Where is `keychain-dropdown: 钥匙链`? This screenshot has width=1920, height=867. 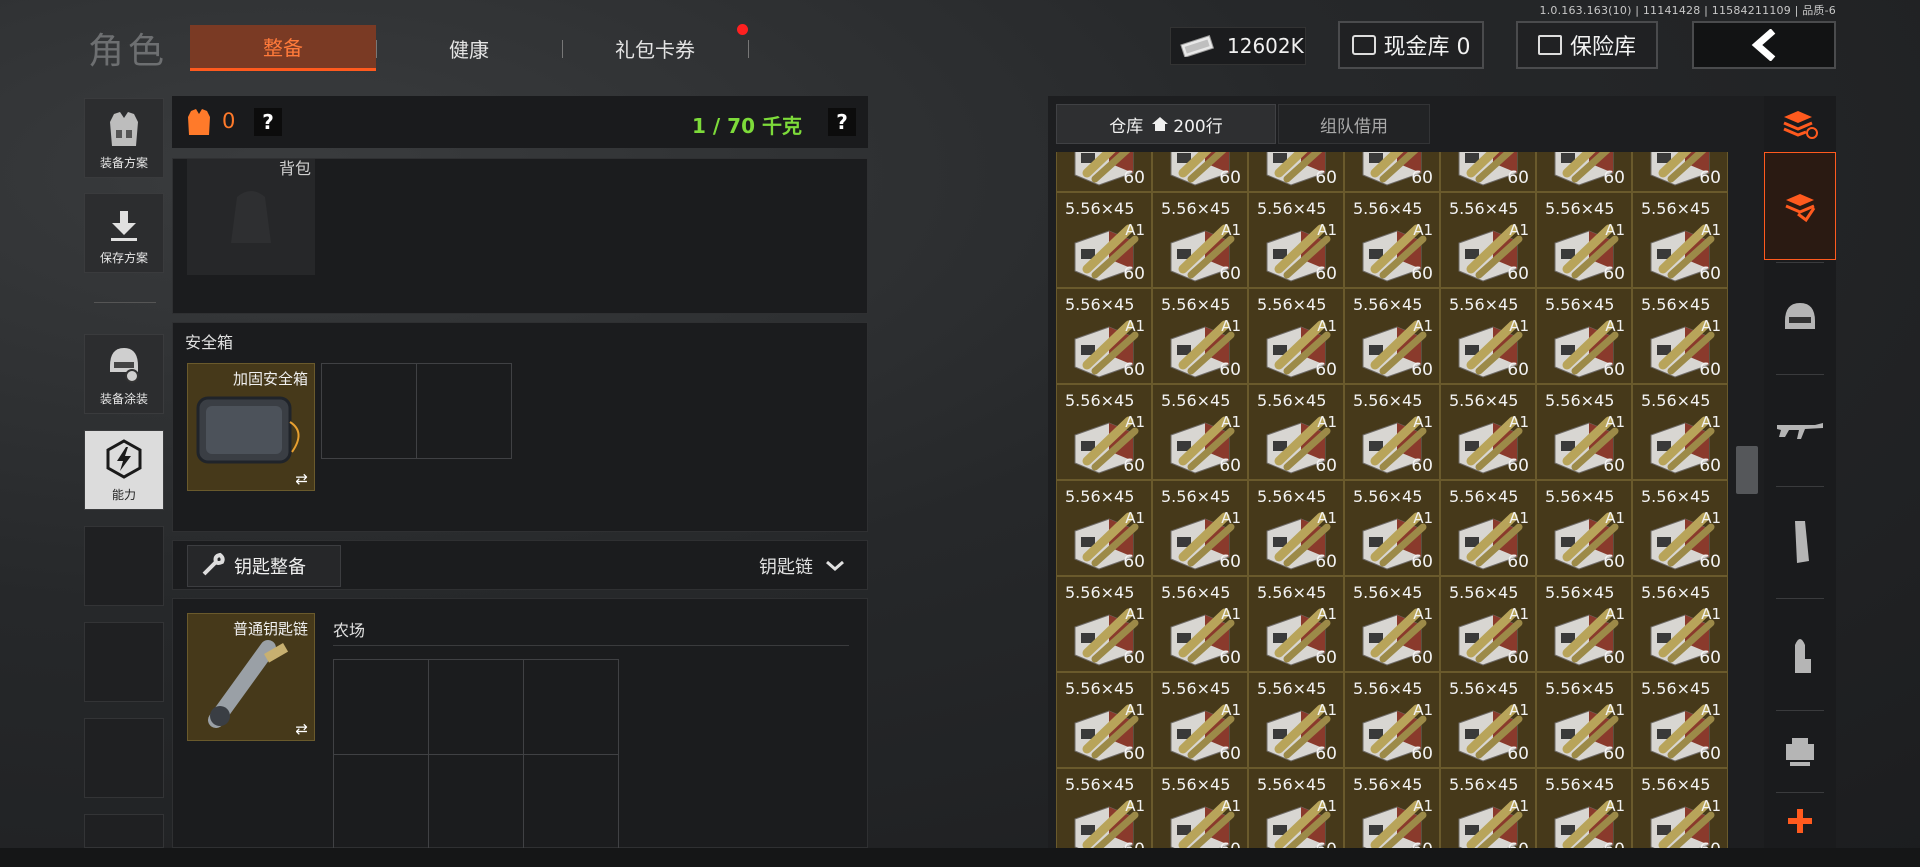
keychain-dropdown: 钥匙链 is located at coordinates (802, 566).